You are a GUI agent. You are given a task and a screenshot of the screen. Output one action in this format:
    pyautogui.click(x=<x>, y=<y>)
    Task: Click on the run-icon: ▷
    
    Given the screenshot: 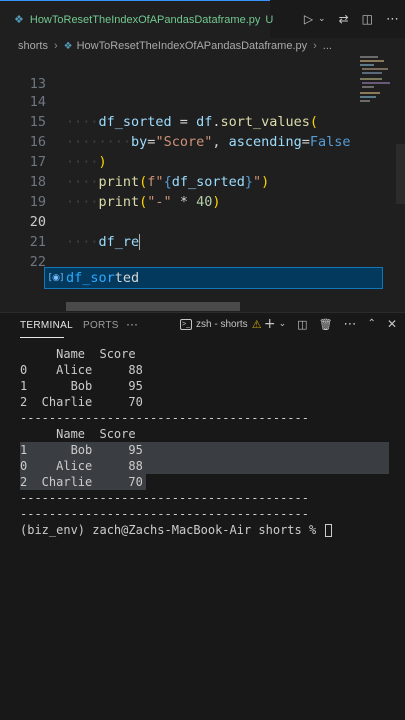 What is the action you would take?
    pyautogui.click(x=308, y=19)
    